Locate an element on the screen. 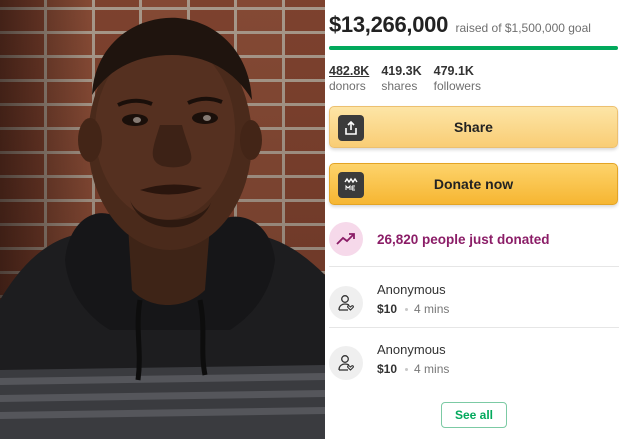 Image resolution: width=619 pixels, height=439 pixels. share-upload-icon is located at coordinates (351, 128).